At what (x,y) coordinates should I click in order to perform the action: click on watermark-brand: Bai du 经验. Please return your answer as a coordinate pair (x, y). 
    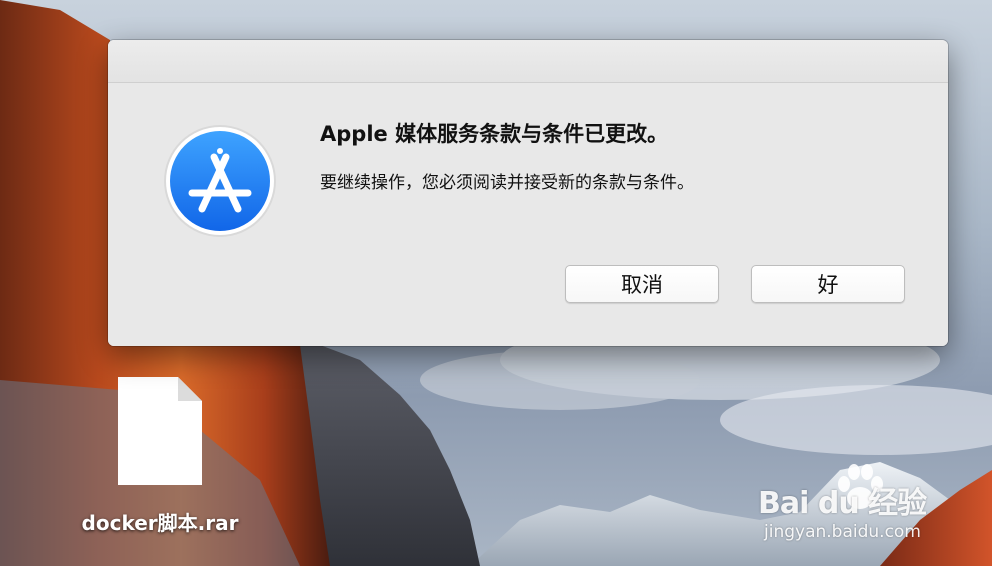
    Looking at the image, I should click on (842, 503).